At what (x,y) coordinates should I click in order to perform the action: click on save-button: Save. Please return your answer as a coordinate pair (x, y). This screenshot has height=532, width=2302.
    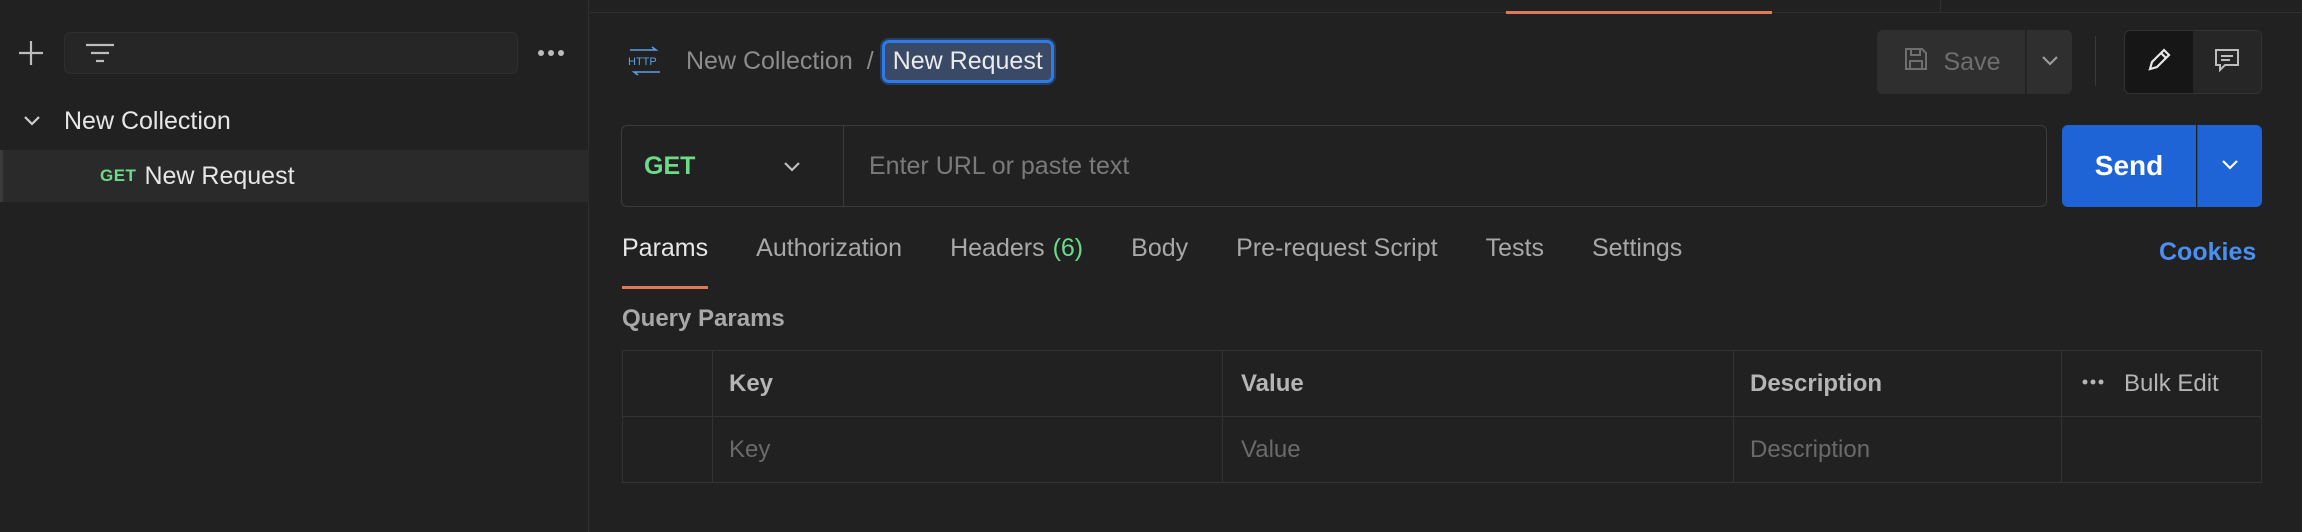
    Looking at the image, I should click on (1951, 62).